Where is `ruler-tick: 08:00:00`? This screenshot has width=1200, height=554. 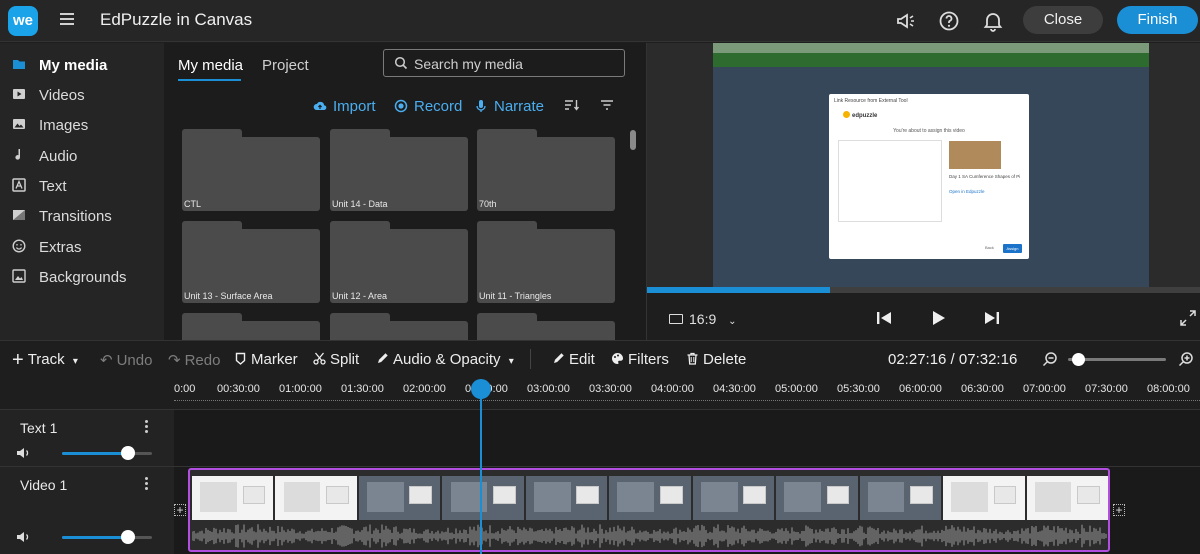 ruler-tick: 08:00:00 is located at coordinates (1168, 389).